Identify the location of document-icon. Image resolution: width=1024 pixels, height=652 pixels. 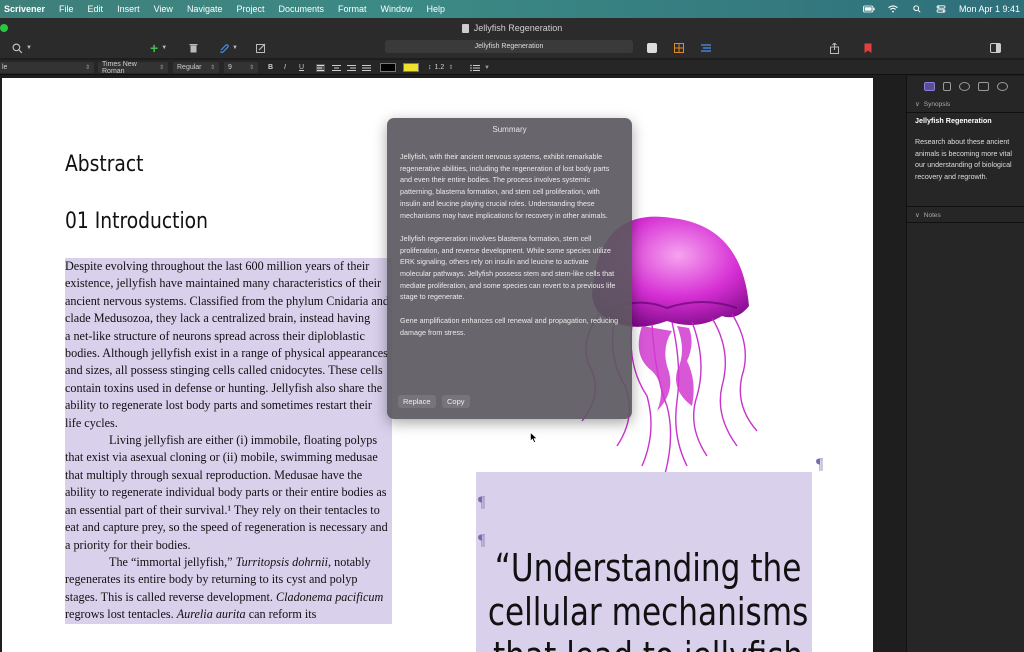
(465, 28).